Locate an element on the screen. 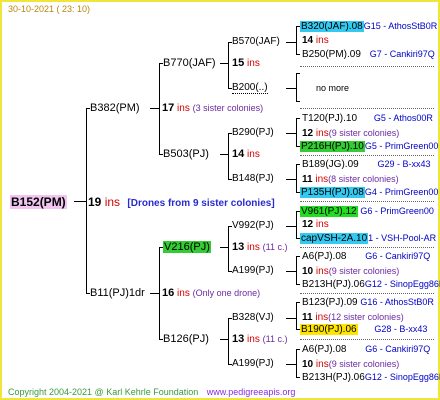  root-name: B152(PM) is located at coordinates (38, 202).